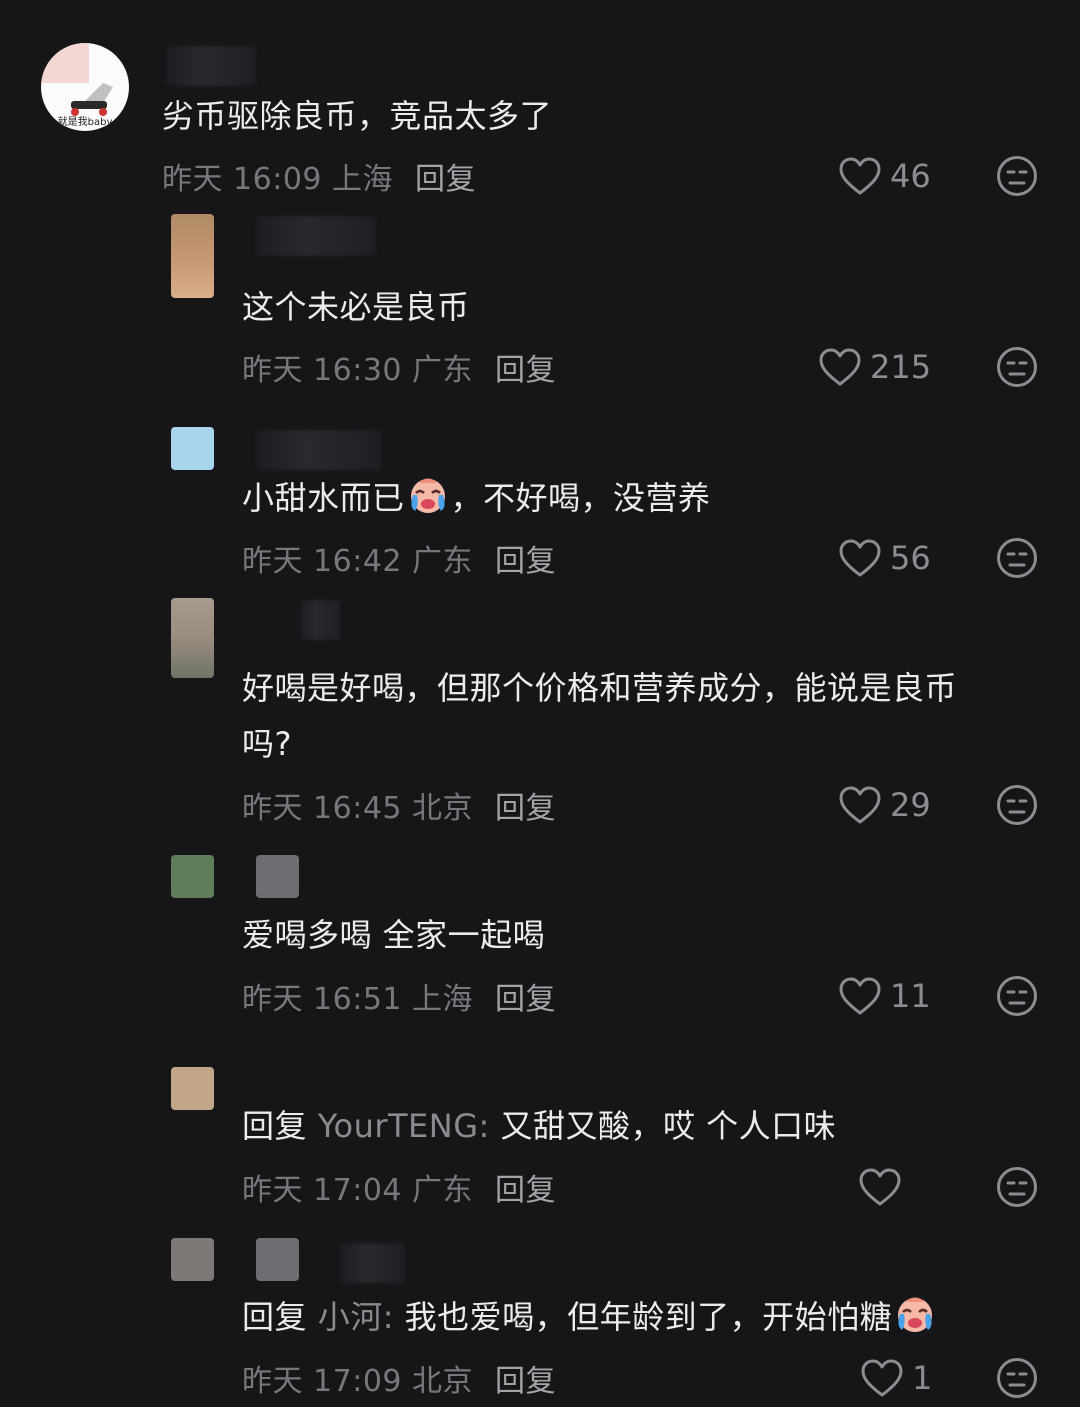 This screenshot has width=1080, height=1407. Describe the element at coordinates (643, 1317) in the screenshot. I see `comment-text-part: 我也爱喝，但年龄到了，开始怕糖` at that location.